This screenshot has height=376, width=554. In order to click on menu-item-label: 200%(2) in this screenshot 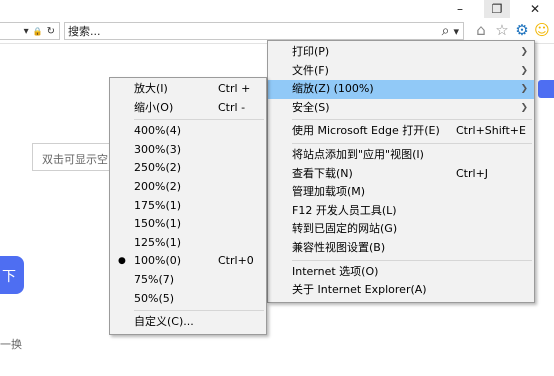, I will do `click(158, 186)`.